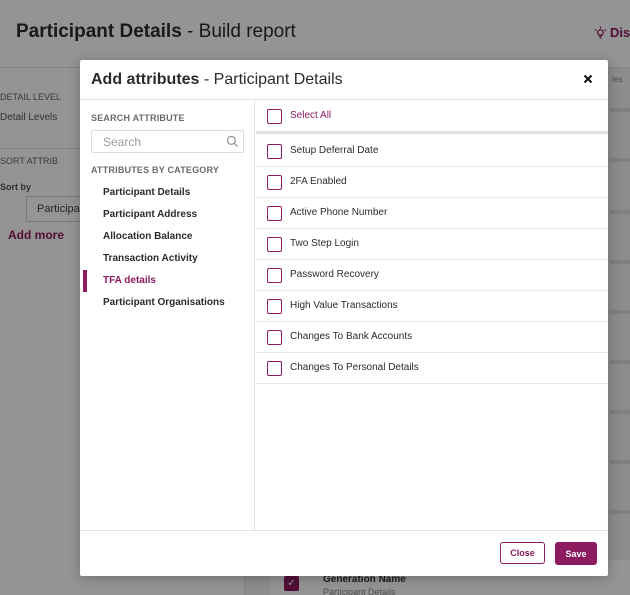  What do you see at coordinates (432, 368) in the screenshot?
I see `attribute-row: Changes To Personal Details` at bounding box center [432, 368].